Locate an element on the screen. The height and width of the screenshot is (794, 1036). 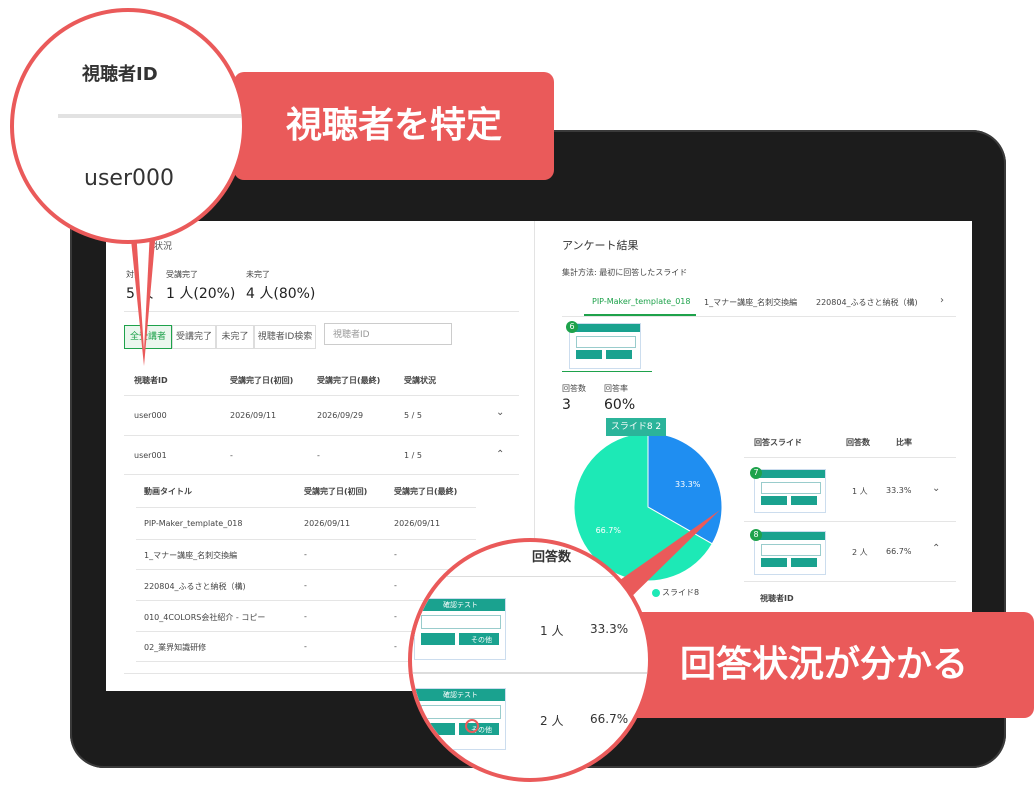
row-status: 5 / 5 is located at coordinates (413, 415).